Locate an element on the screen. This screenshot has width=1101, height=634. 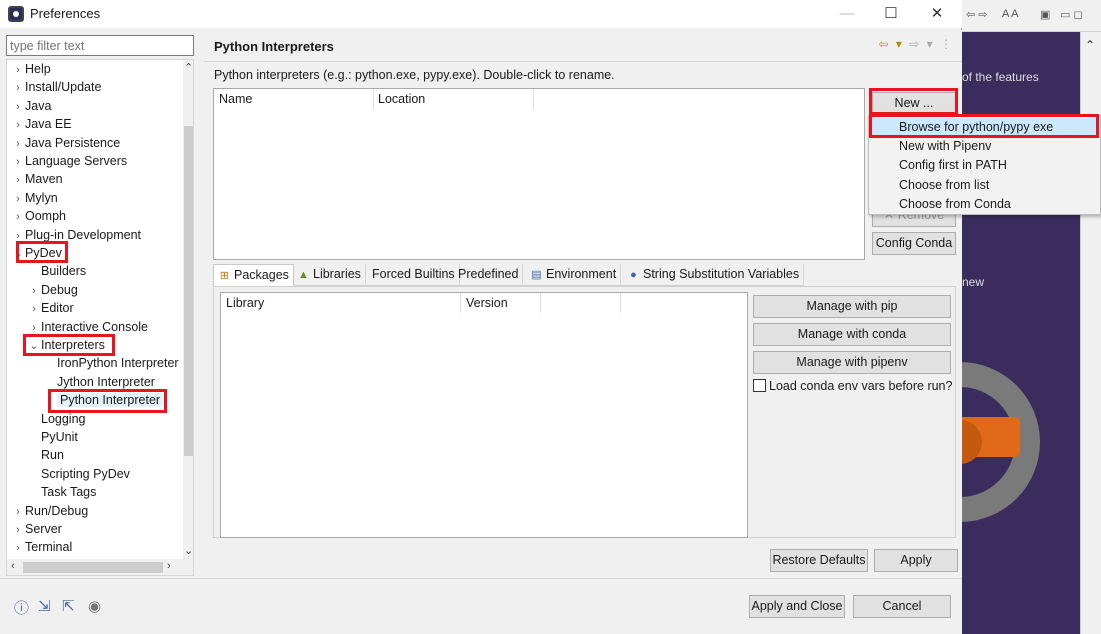
menu-item-config-first-in-path: Config first in PATH is located at coordinates (984, 165).